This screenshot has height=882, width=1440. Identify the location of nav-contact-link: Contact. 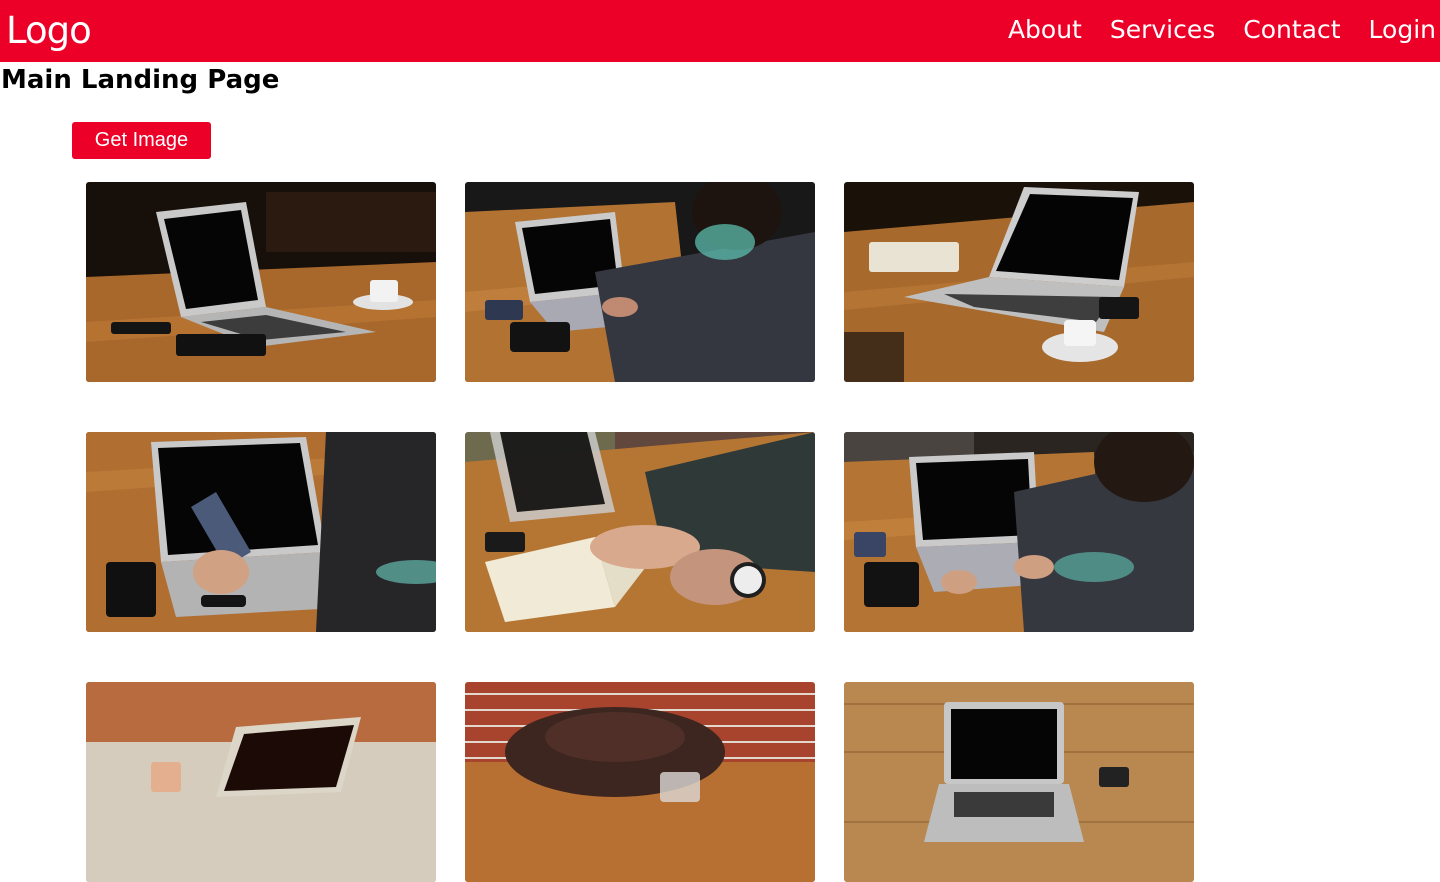
(1291, 30).